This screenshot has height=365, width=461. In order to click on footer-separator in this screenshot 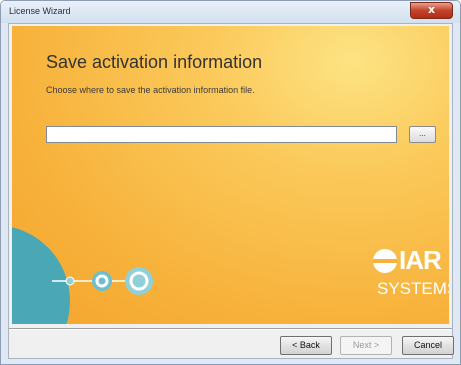, I will do `click(230, 329)`.